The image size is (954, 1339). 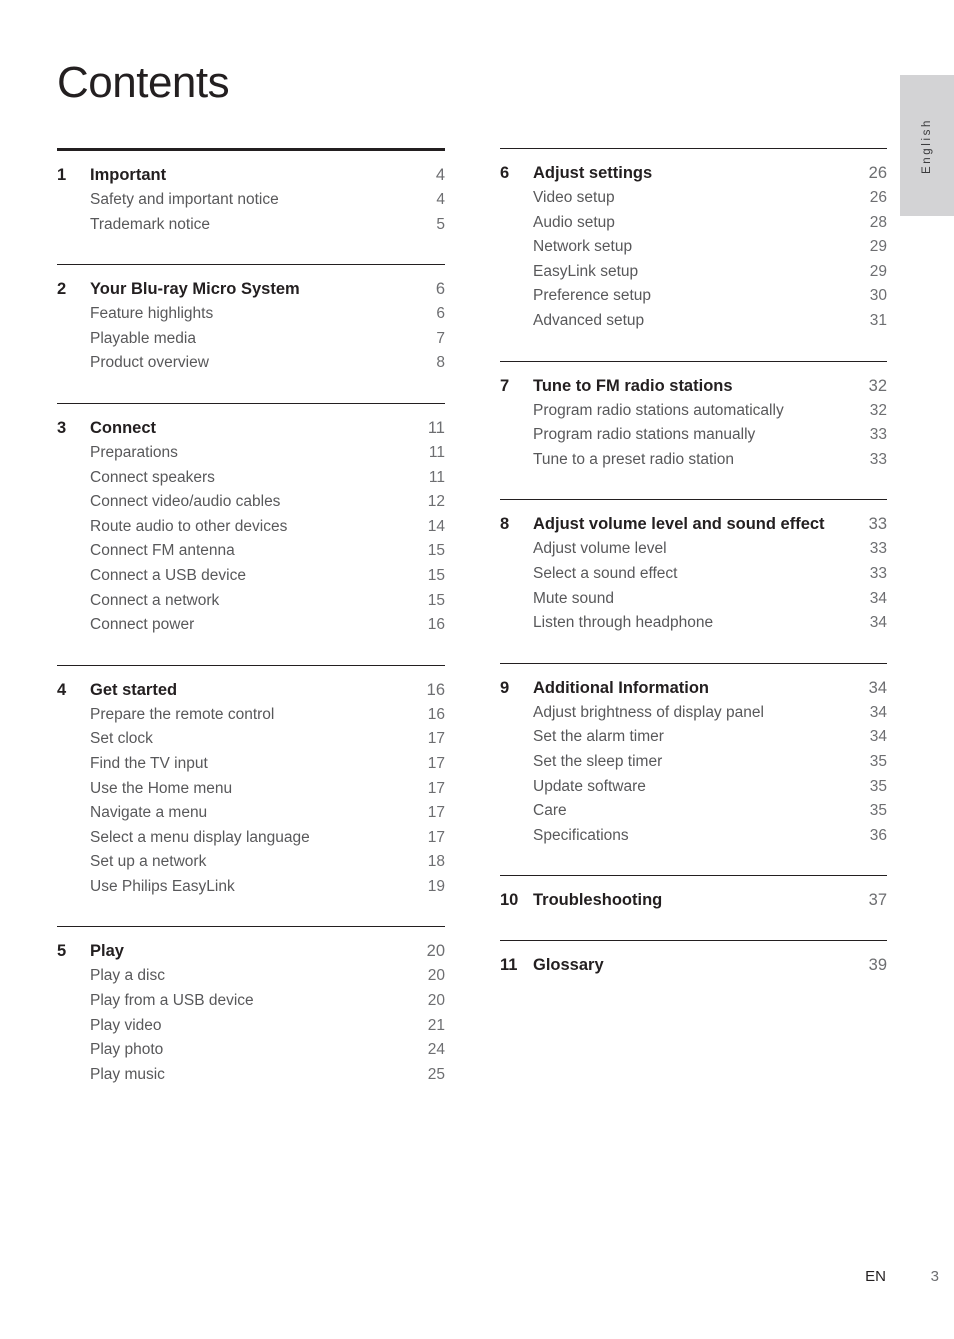 I want to click on footer-locale: EN, so click(x=875, y=1276).